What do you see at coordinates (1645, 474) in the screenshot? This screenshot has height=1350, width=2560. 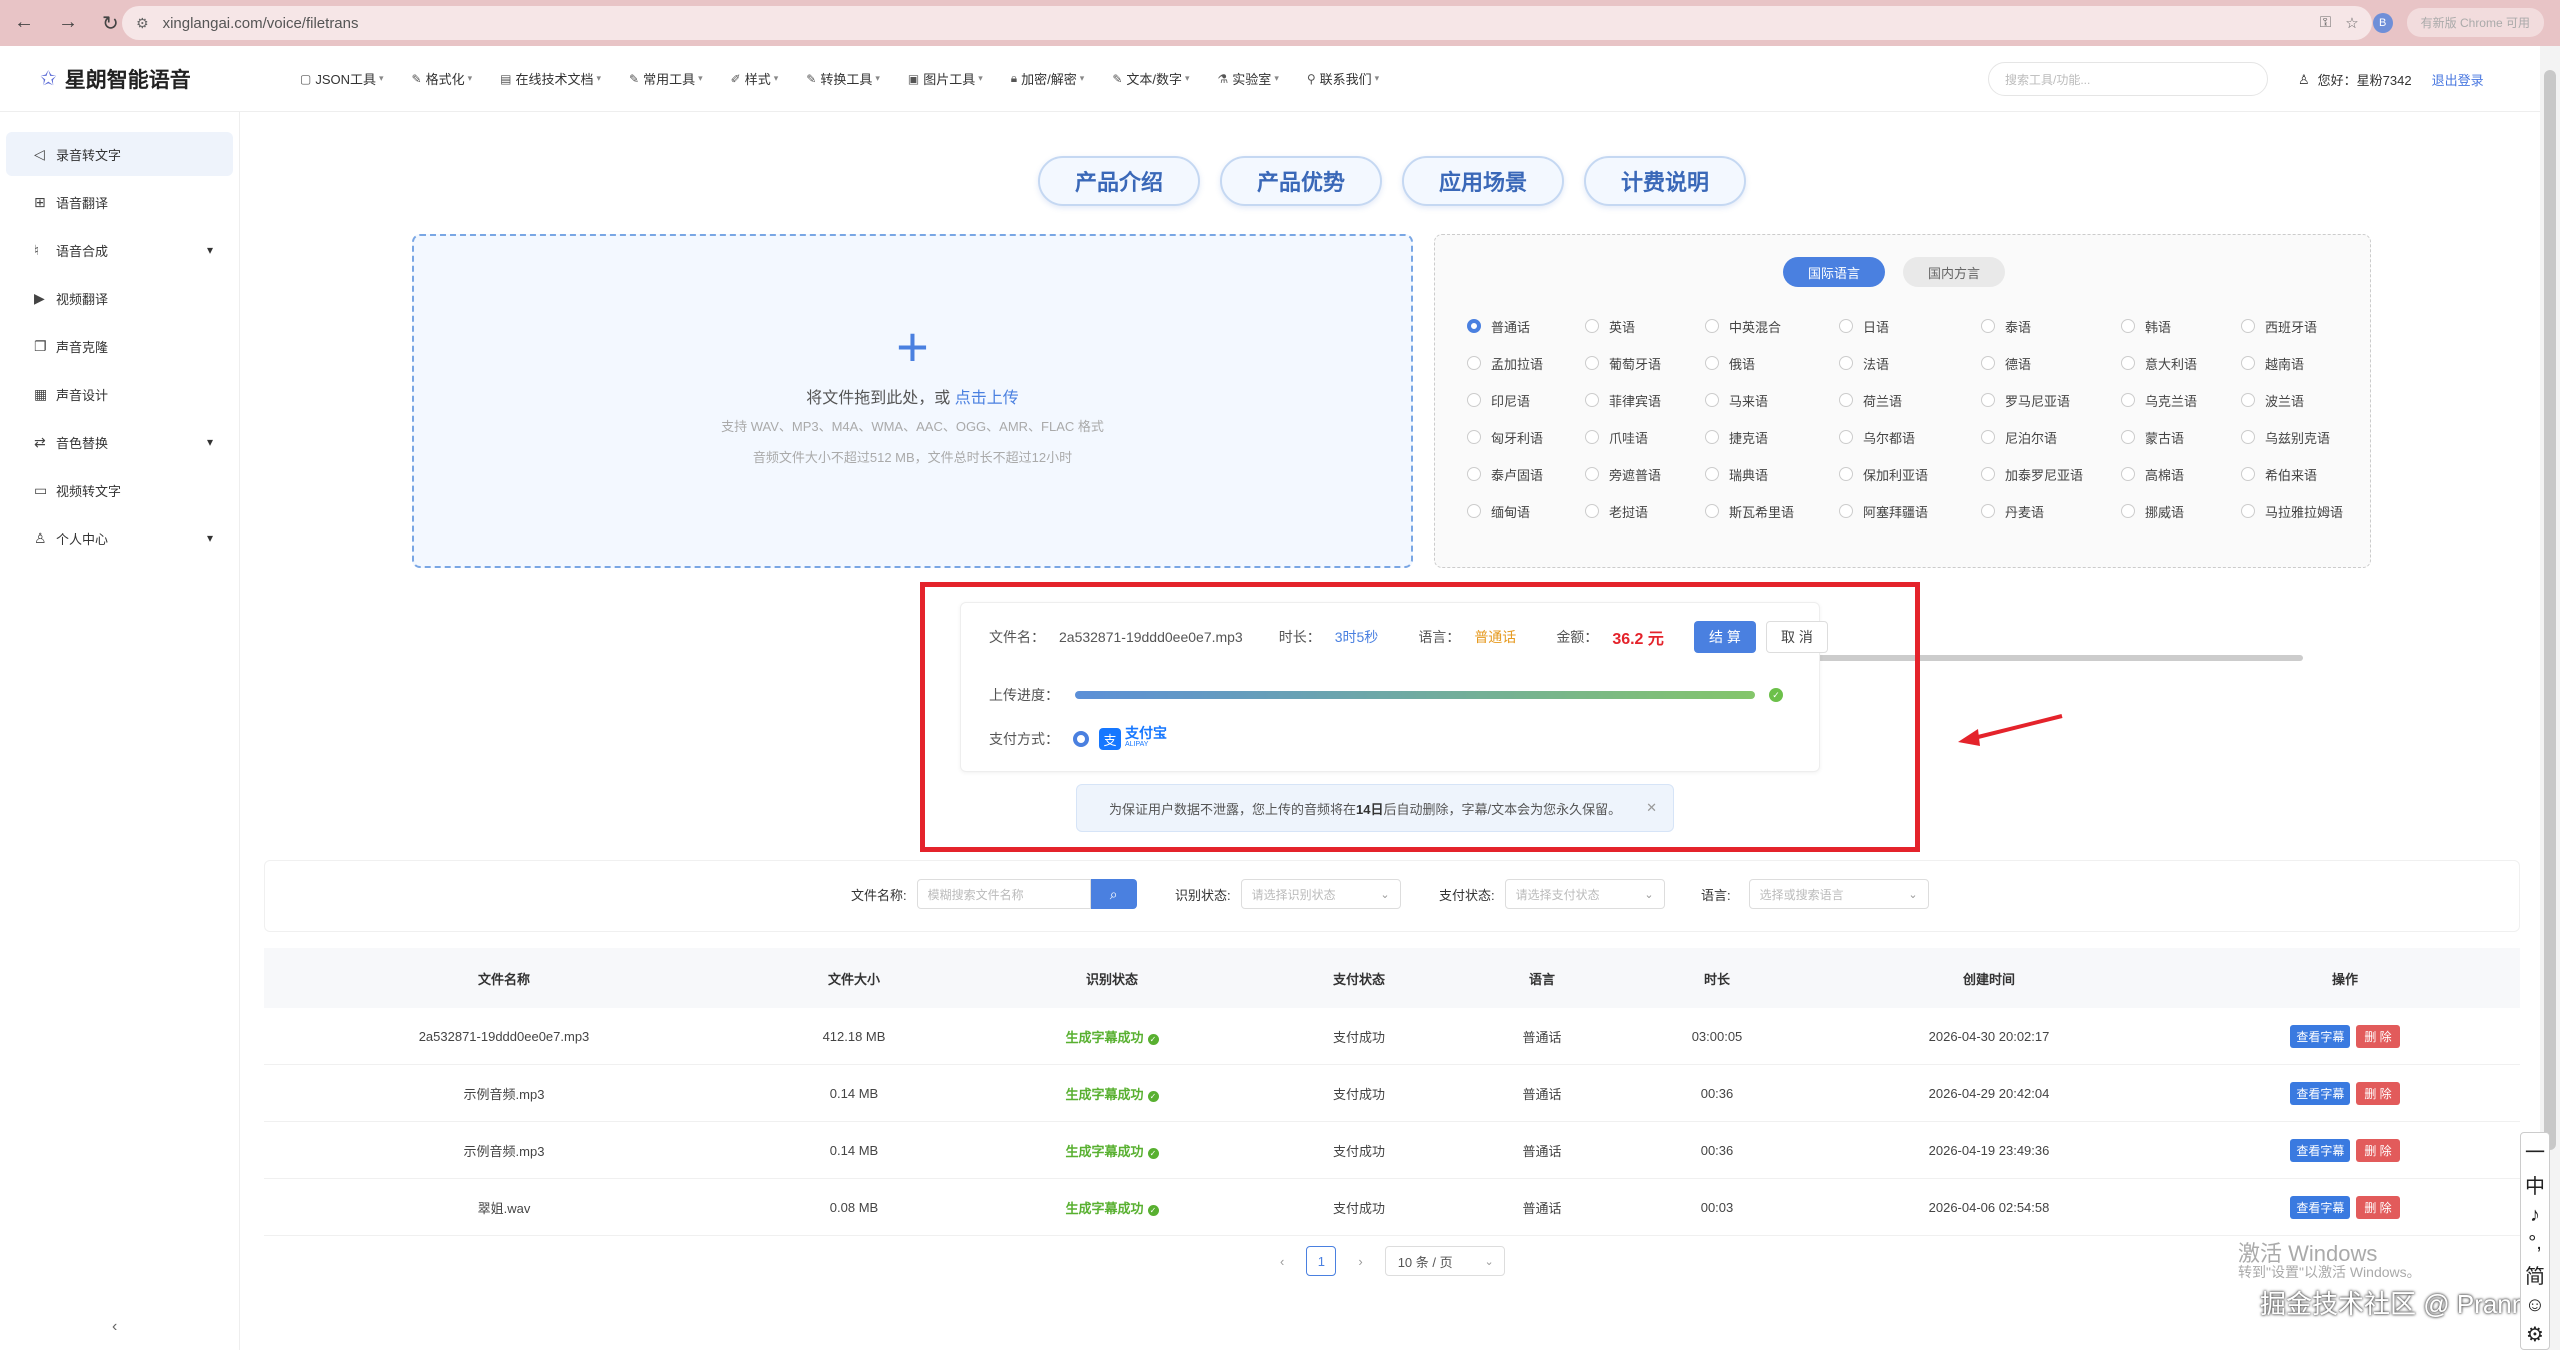 I see `language-option: 旁遮普语` at bounding box center [1645, 474].